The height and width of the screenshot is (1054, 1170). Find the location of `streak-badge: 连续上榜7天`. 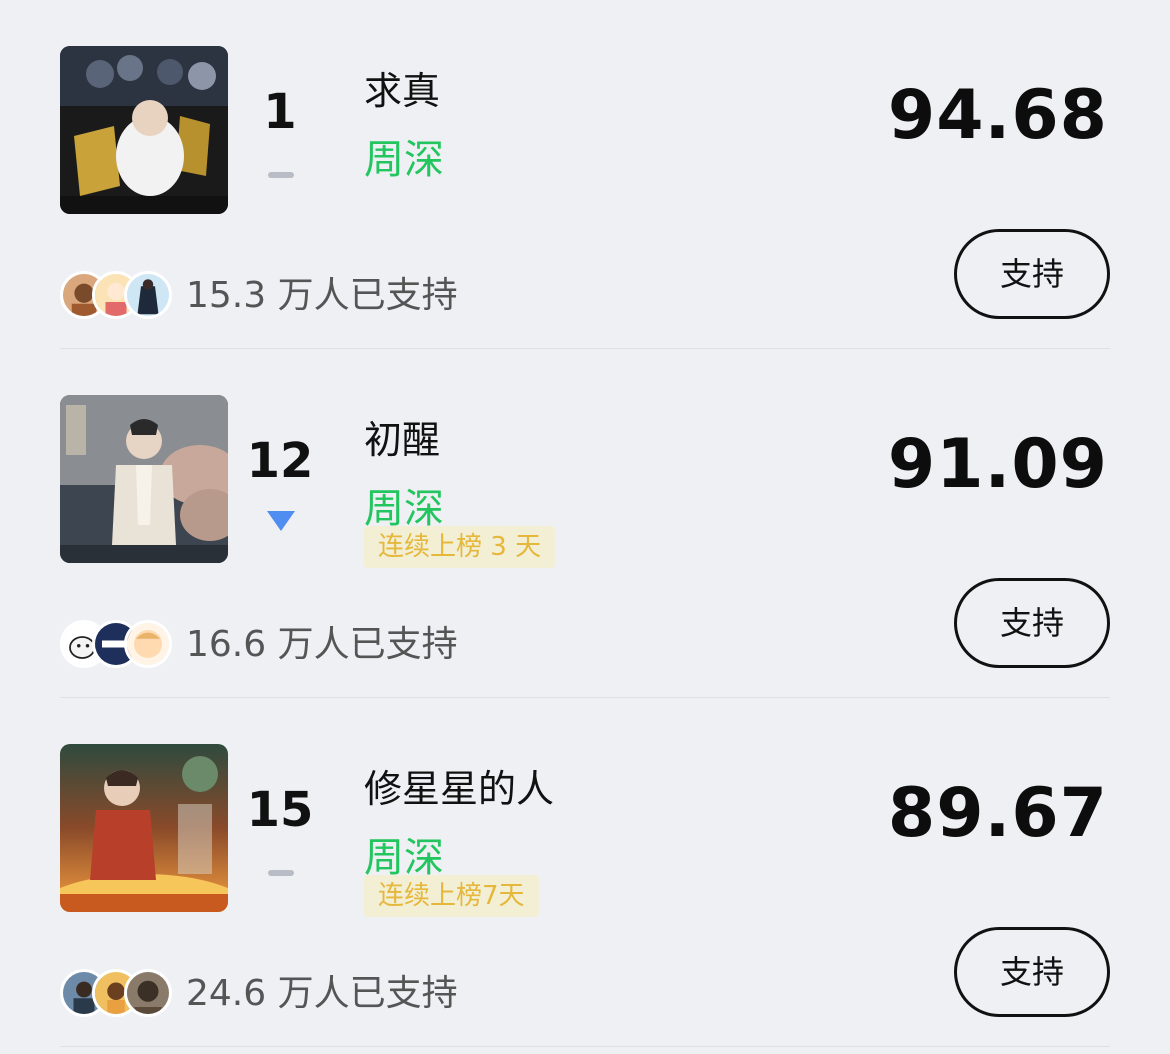

streak-badge: 连续上榜7天 is located at coordinates (451, 896).